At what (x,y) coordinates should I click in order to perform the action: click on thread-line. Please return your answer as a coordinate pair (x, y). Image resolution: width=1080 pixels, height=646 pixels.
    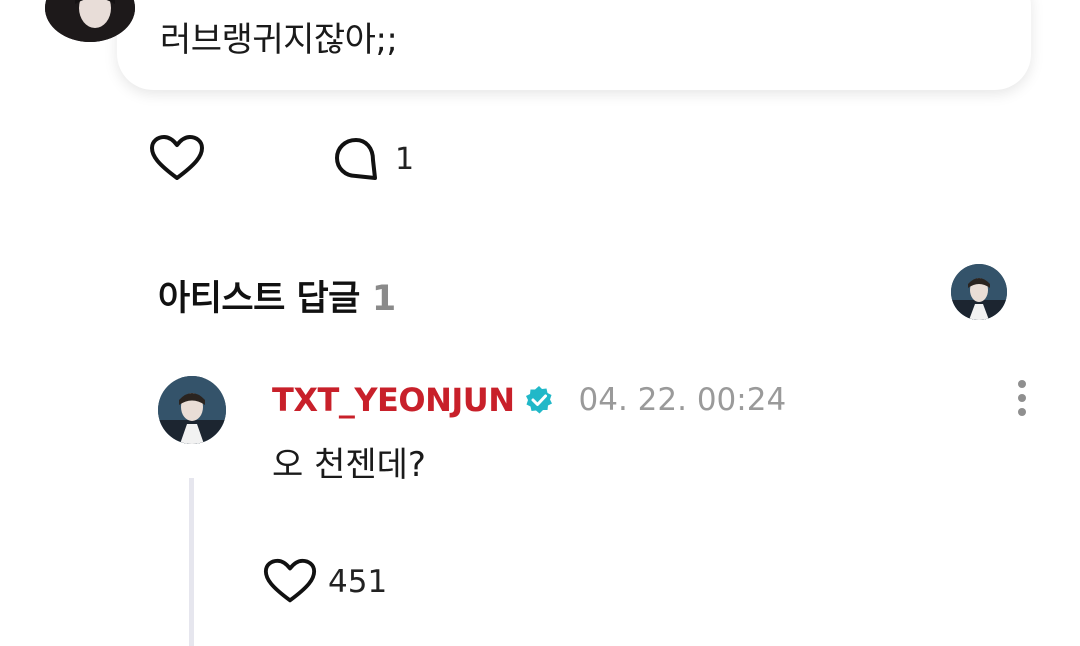
    Looking at the image, I should click on (191, 562).